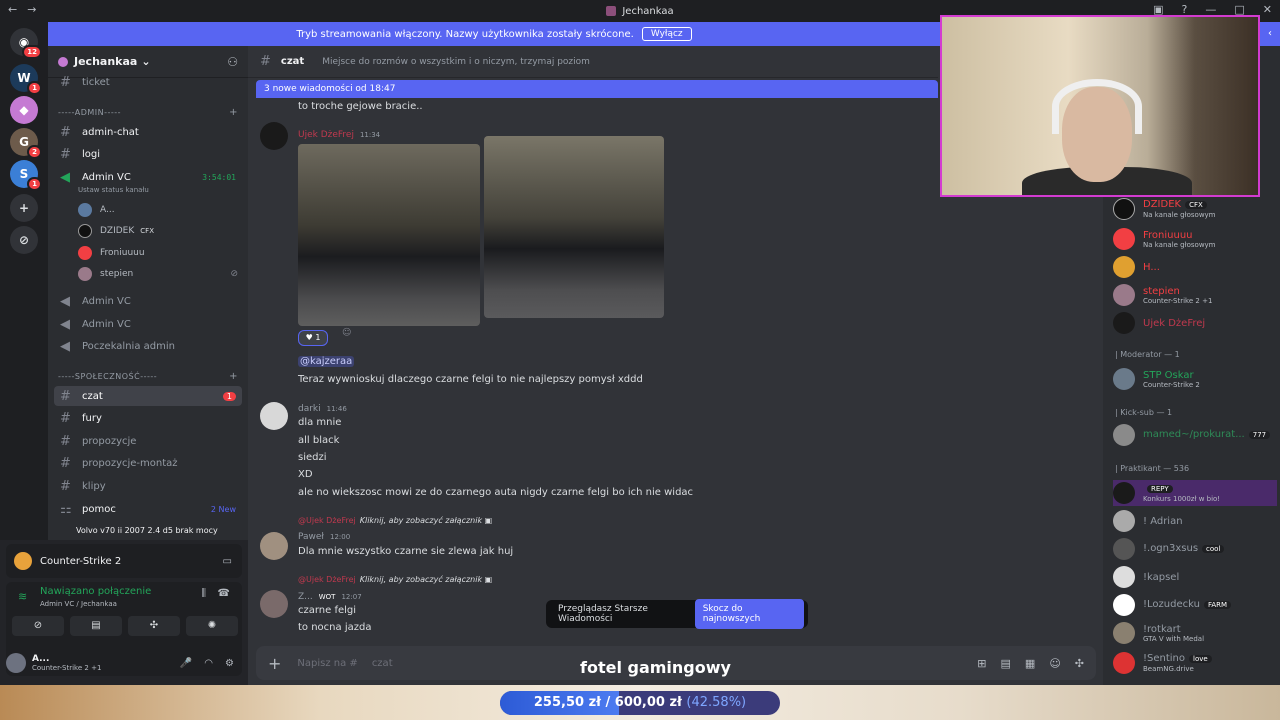  What do you see at coordinates (1195, 323) in the screenshot?
I see `member-item: Ujek DżeFrej` at bounding box center [1195, 323].